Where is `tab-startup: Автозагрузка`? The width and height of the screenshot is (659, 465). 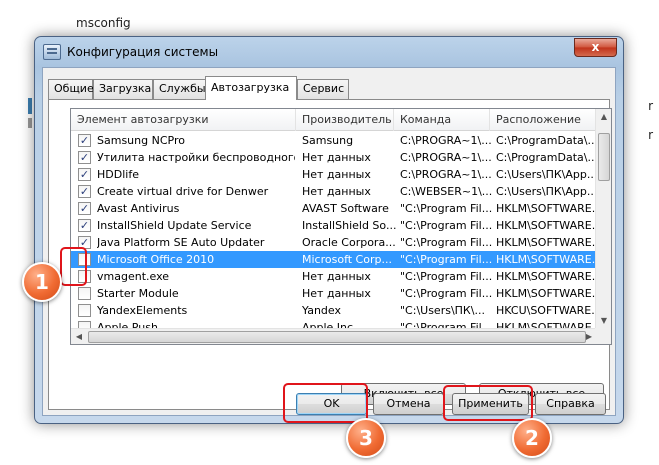
tab-startup: Автозагрузка is located at coordinates (251, 88).